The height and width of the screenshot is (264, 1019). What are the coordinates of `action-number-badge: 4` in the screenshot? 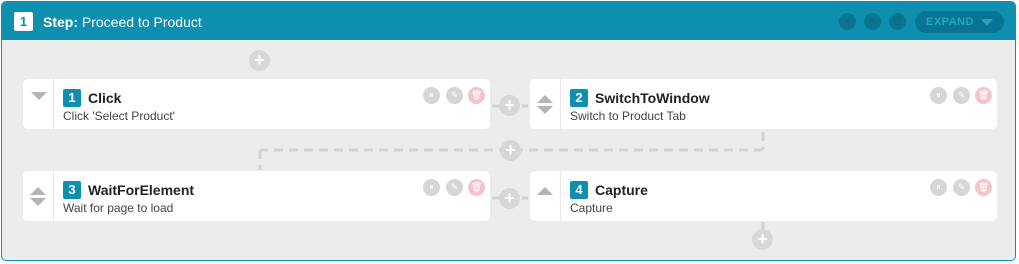 It's located at (579, 190).